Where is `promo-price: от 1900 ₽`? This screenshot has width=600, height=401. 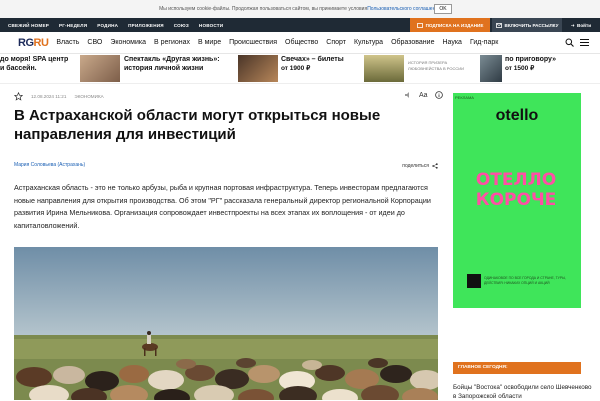
promo-price: от 1900 ₽ is located at coordinates (296, 68).